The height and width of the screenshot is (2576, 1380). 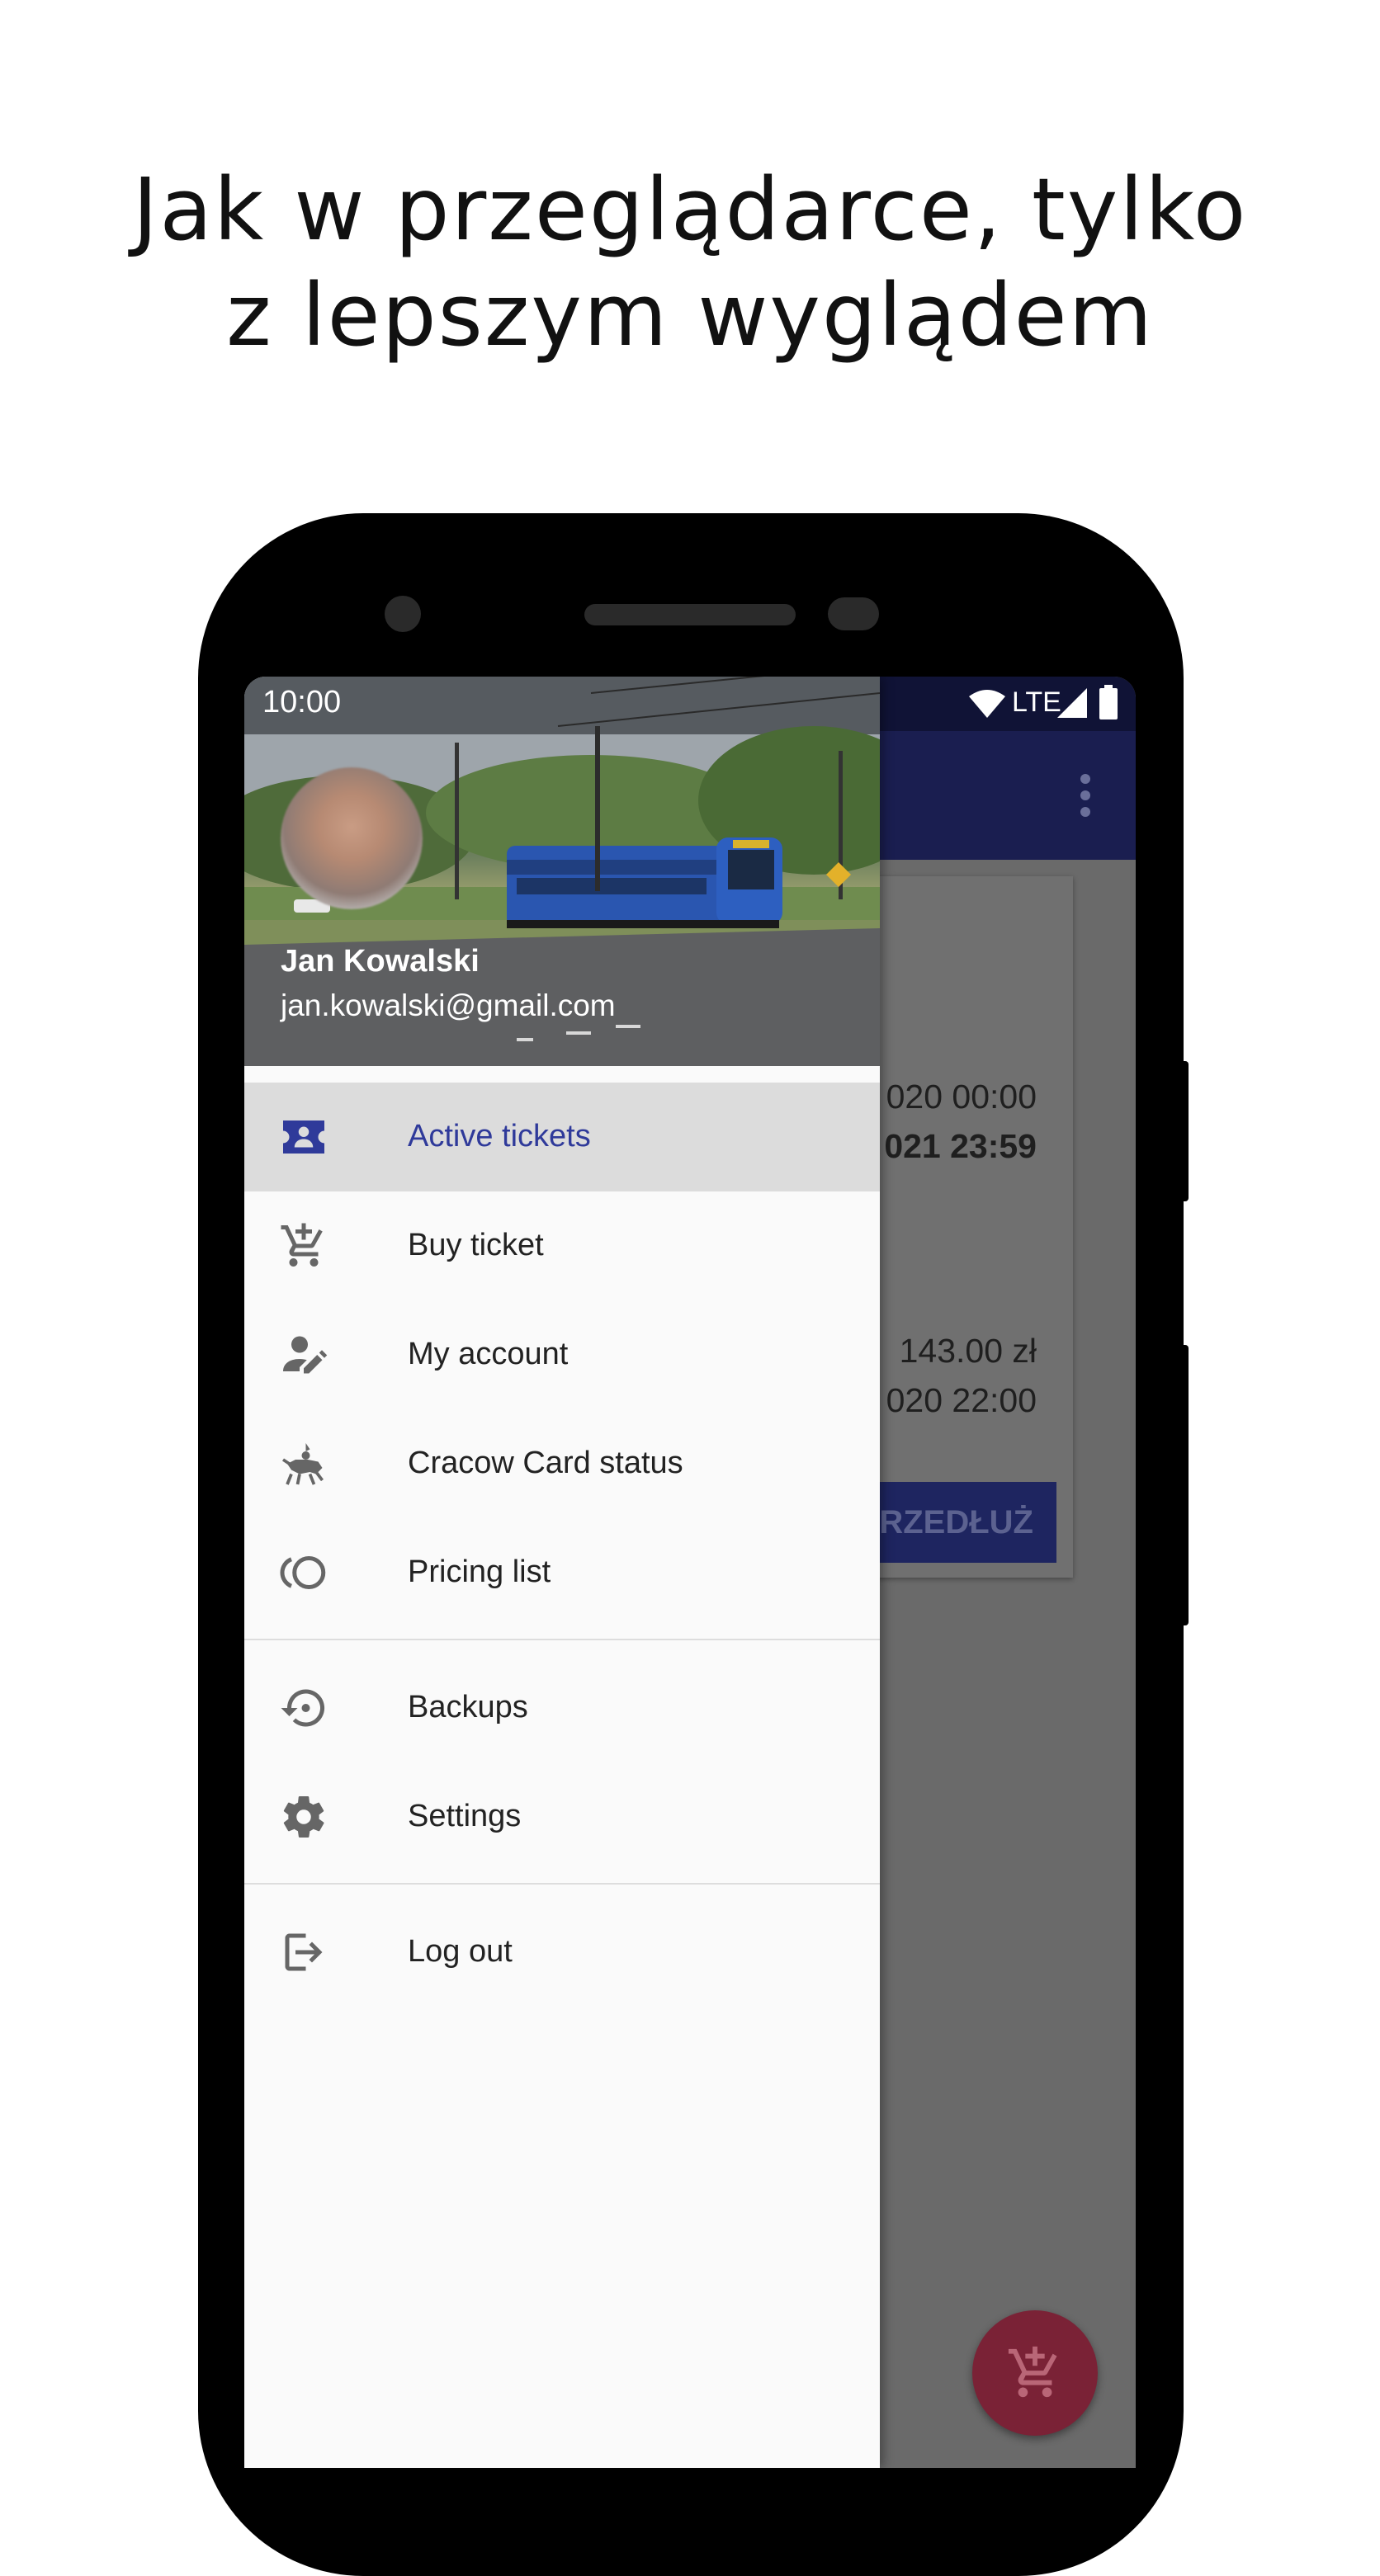 I want to click on proximity-sensor, so click(x=854, y=613).